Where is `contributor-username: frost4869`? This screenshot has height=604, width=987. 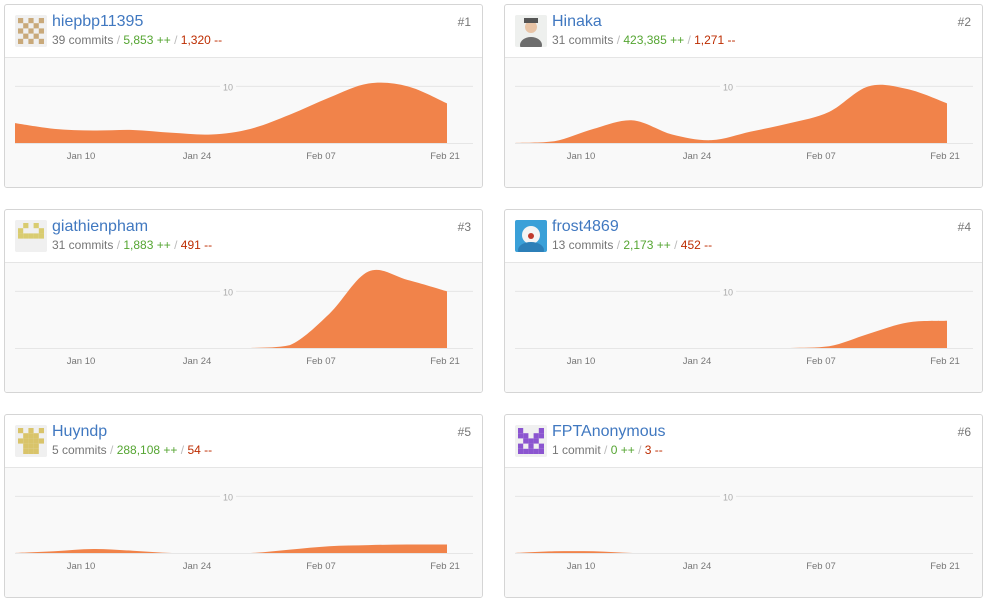 contributor-username: frost4869 is located at coordinates (585, 227).